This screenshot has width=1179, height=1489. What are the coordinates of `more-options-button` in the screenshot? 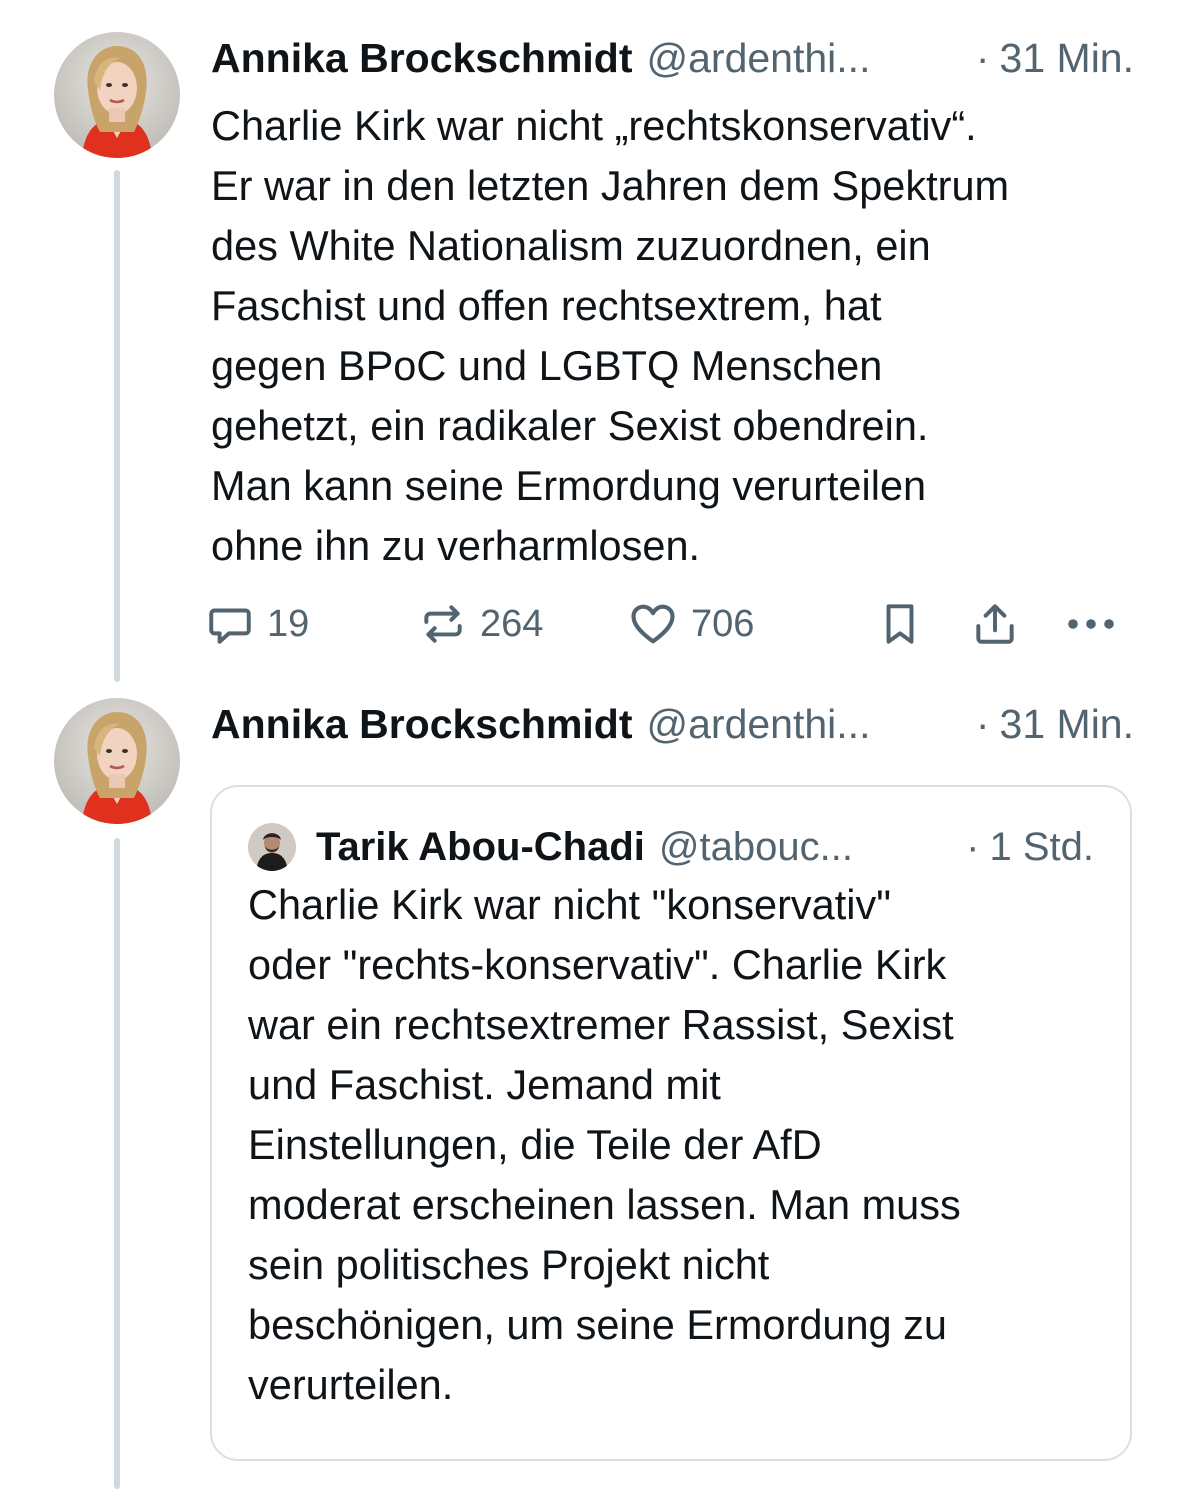 It's located at (1091, 624).